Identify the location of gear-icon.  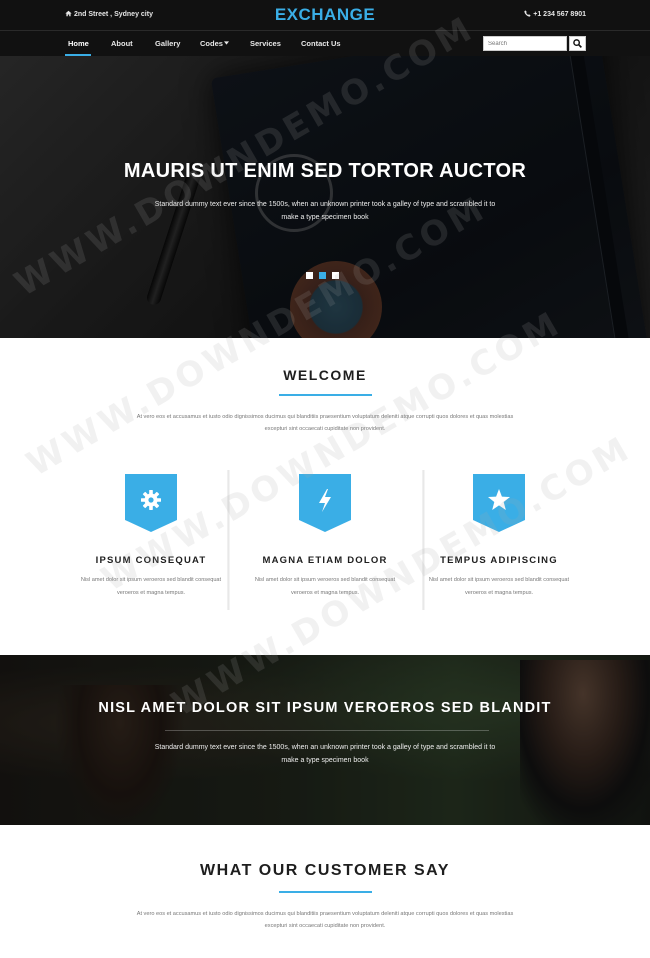
(151, 503).